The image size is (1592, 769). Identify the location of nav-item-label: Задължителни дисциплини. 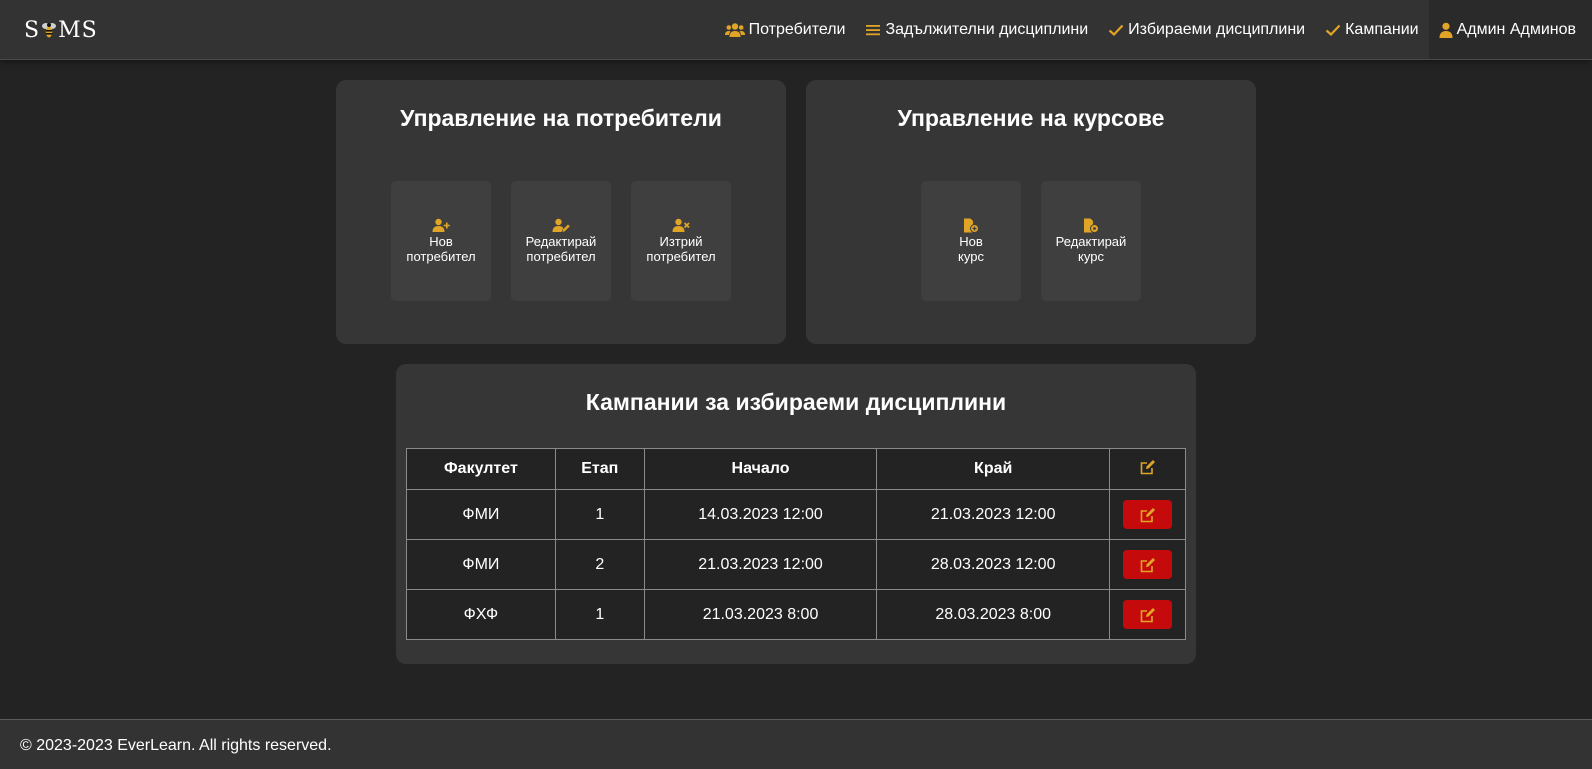
(987, 29).